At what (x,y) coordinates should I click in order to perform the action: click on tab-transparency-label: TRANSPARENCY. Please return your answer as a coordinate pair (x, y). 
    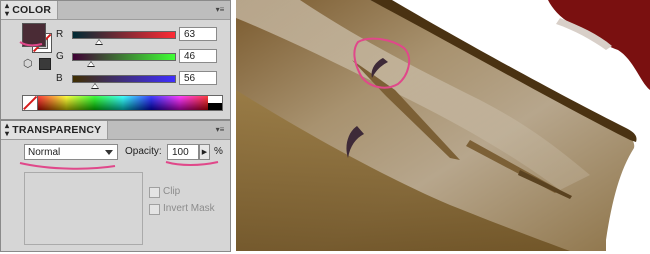
    Looking at the image, I should click on (57, 130).